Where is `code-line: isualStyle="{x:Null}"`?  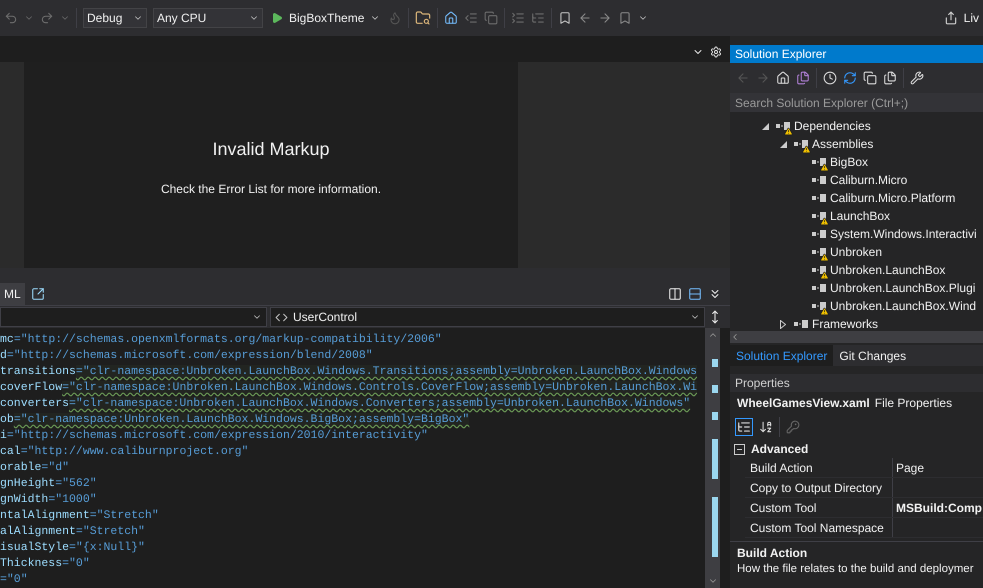
code-line: isualStyle="{x:Null}" is located at coordinates (73, 548).